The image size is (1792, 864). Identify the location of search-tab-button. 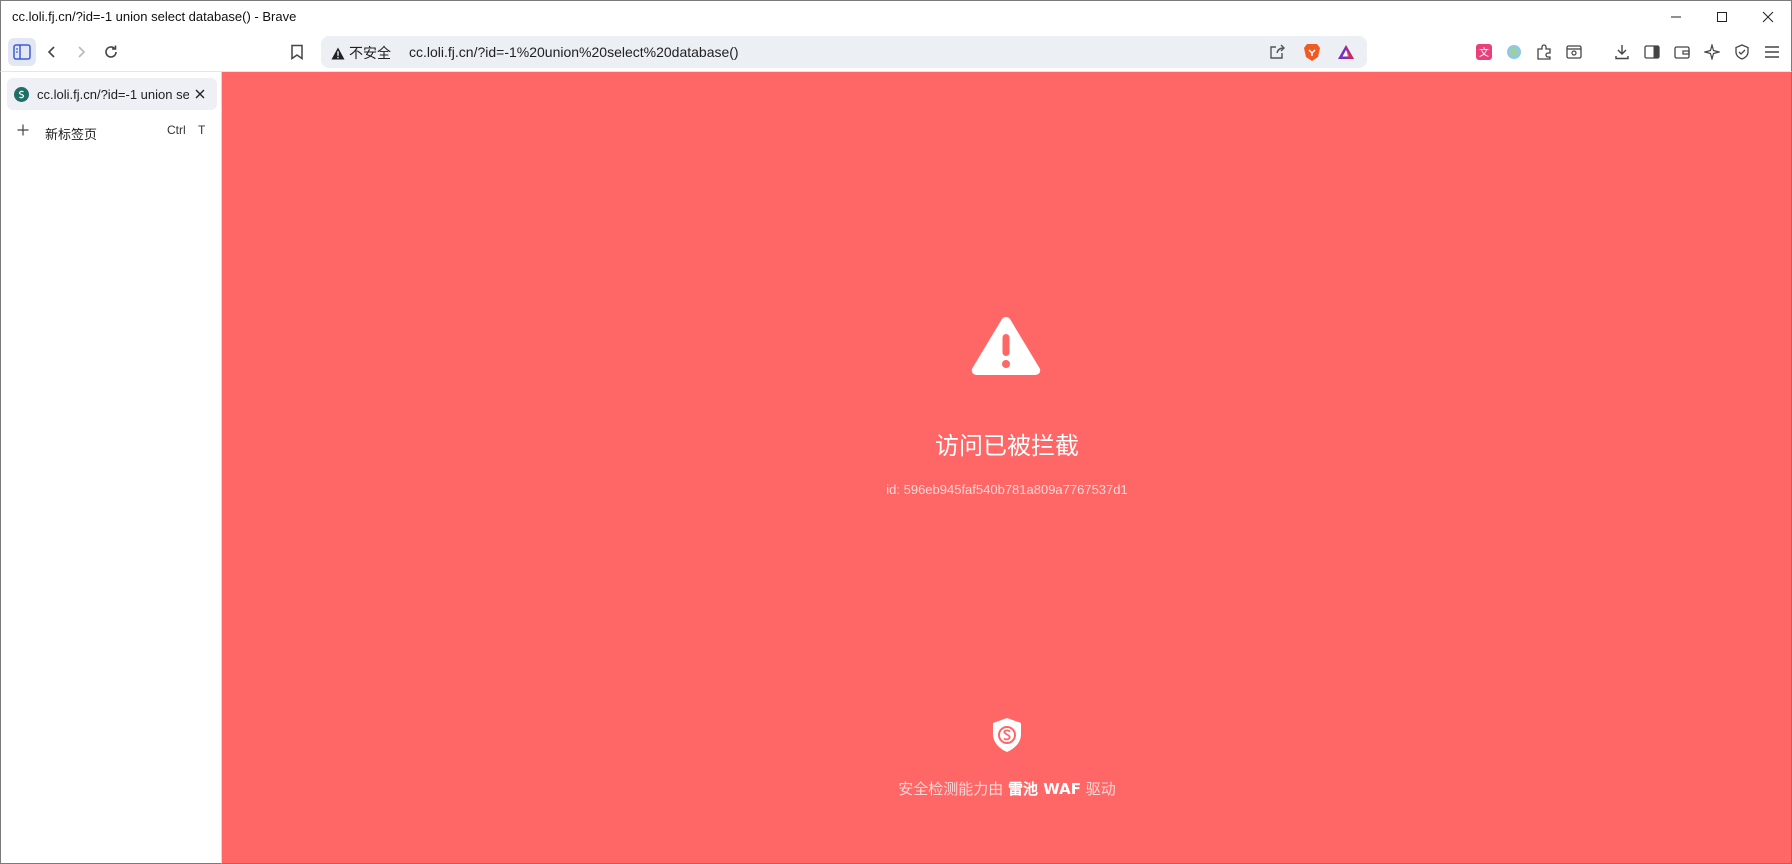
(1574, 52).